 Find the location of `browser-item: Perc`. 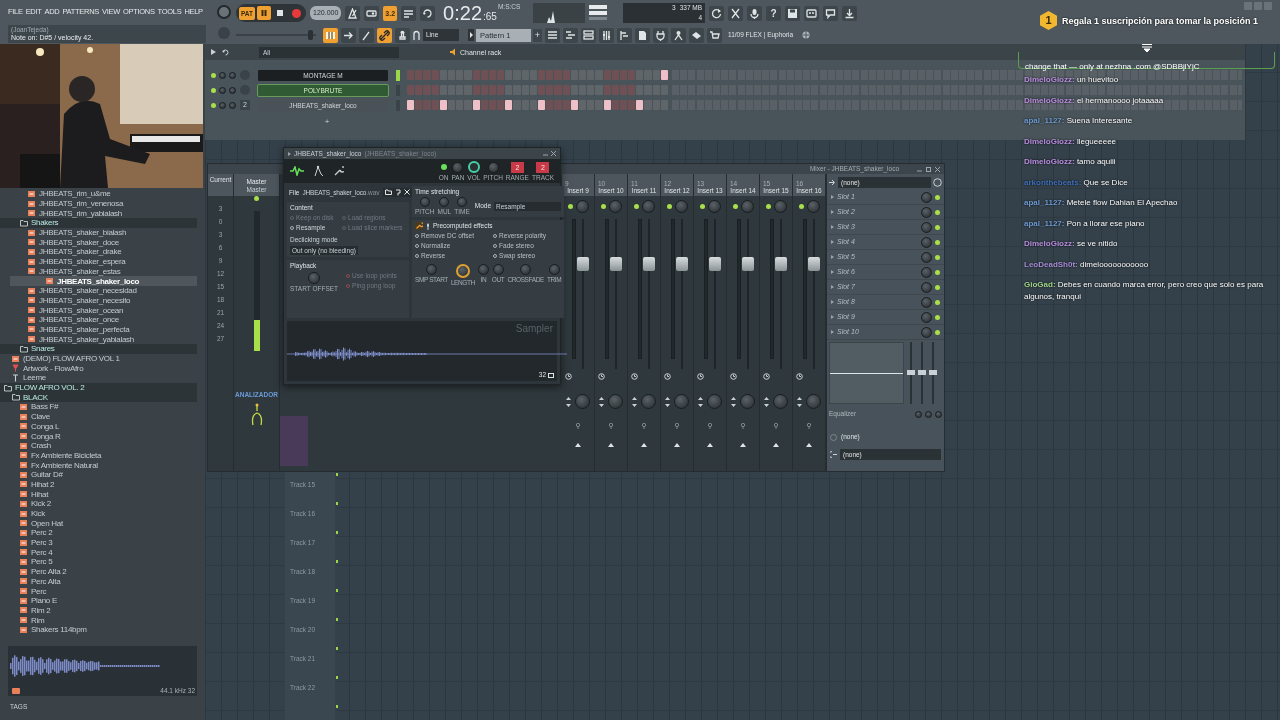

browser-item: Perc is located at coordinates (98, 591).